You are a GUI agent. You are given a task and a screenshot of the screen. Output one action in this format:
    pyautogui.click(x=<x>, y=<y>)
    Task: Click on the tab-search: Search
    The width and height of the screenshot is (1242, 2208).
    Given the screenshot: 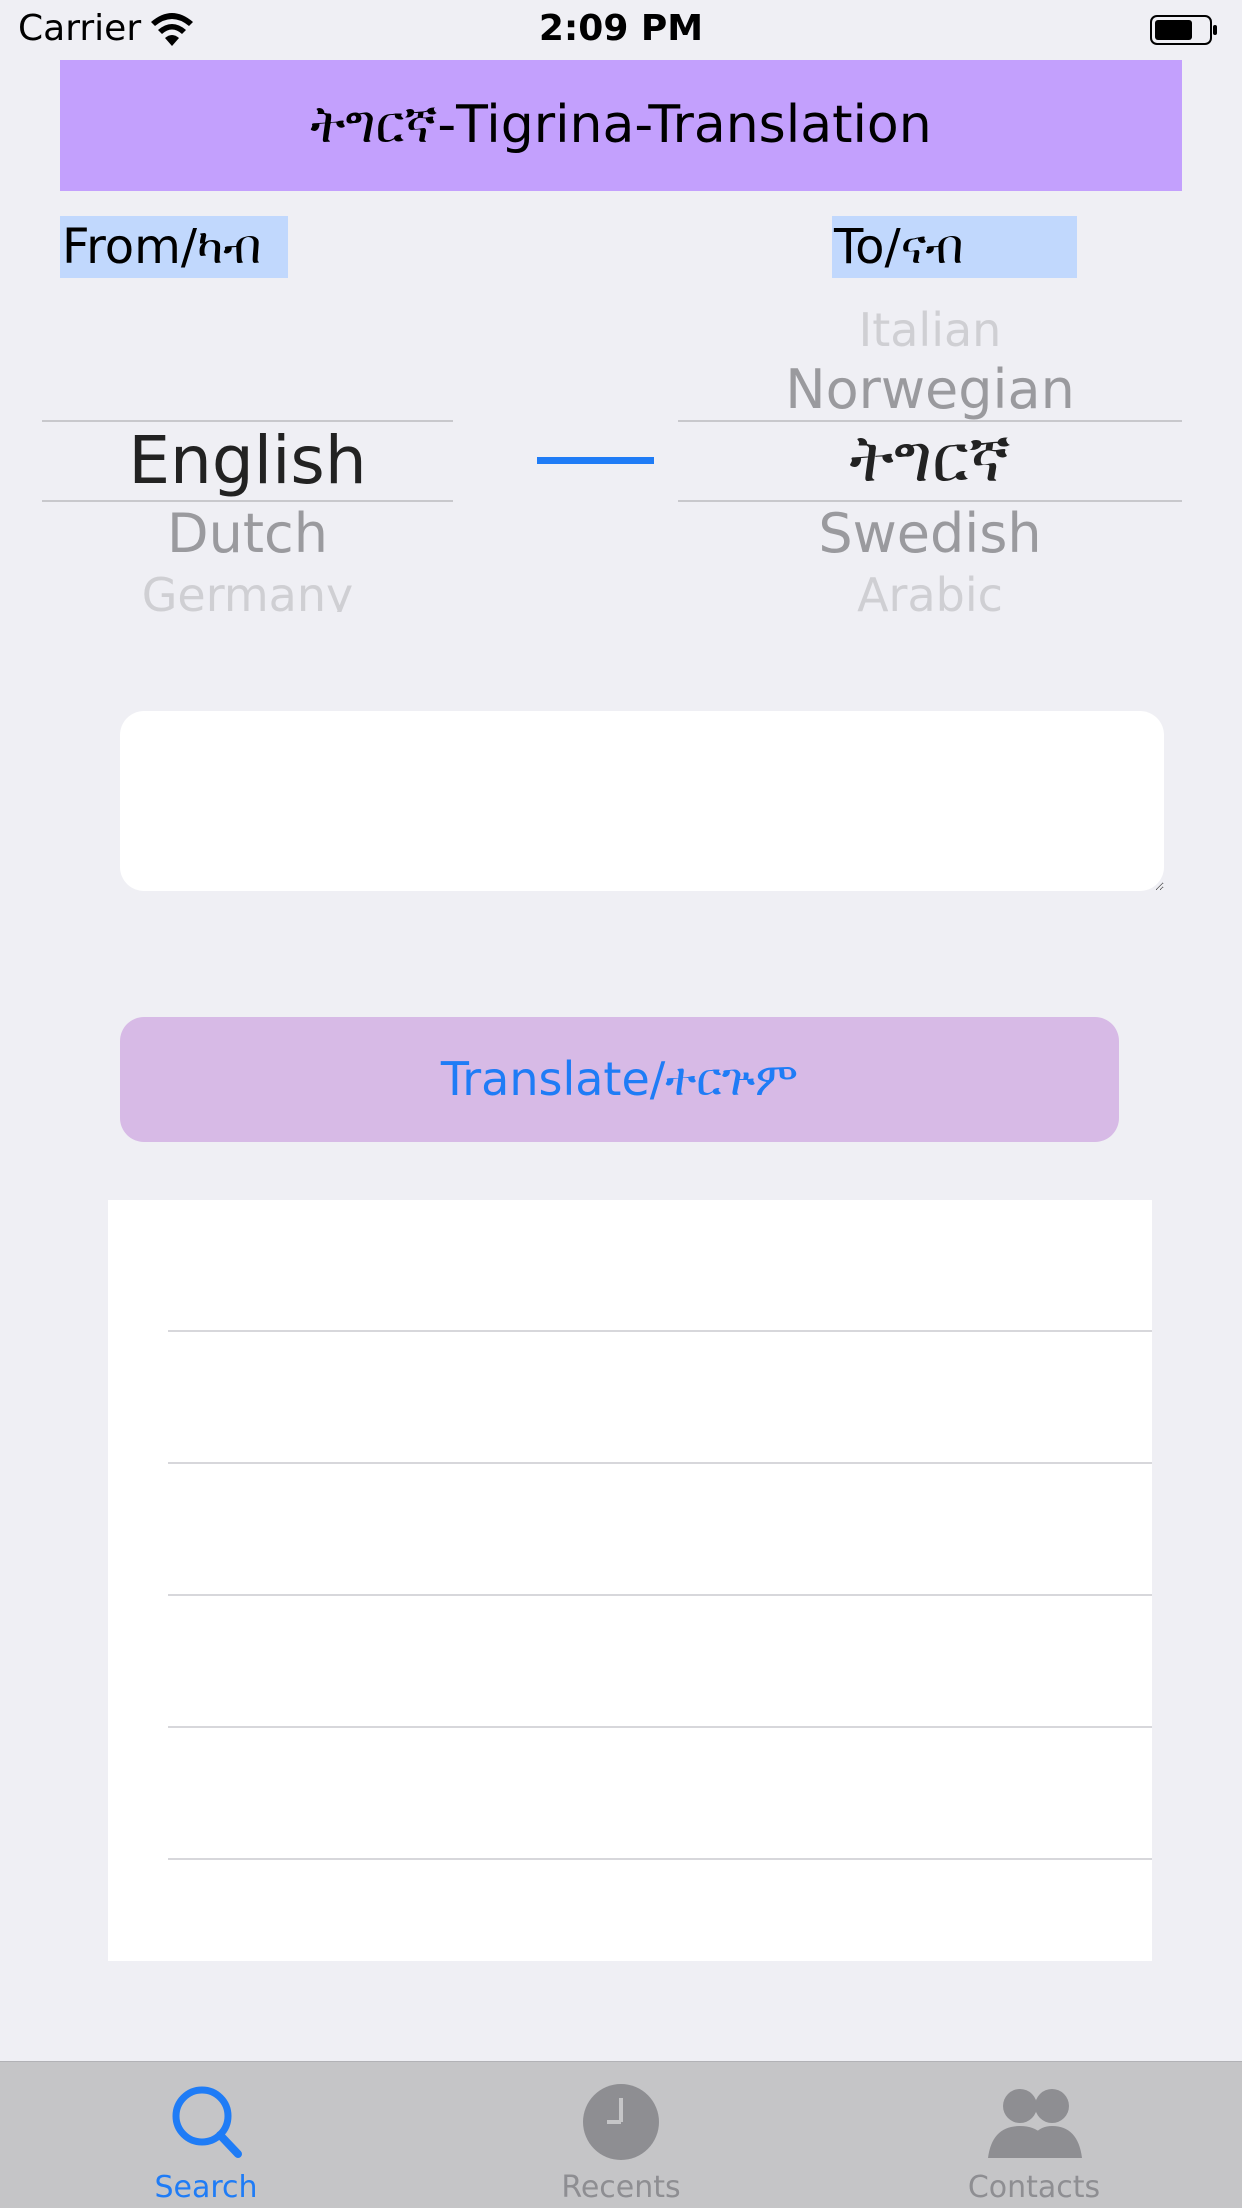 What is the action you would take?
    pyautogui.click(x=206, y=2135)
    